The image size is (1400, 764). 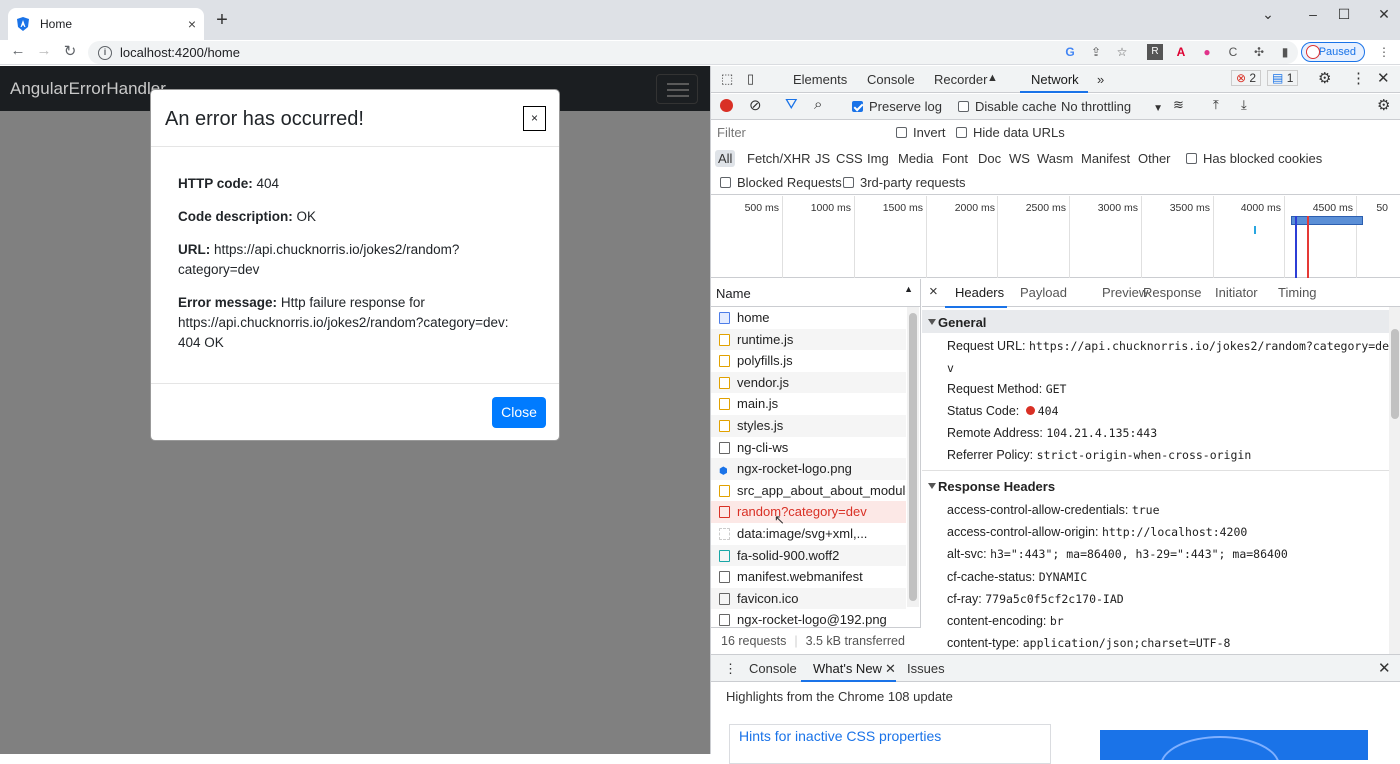 What do you see at coordinates (822, 158) in the screenshot?
I see `type-js: JS` at bounding box center [822, 158].